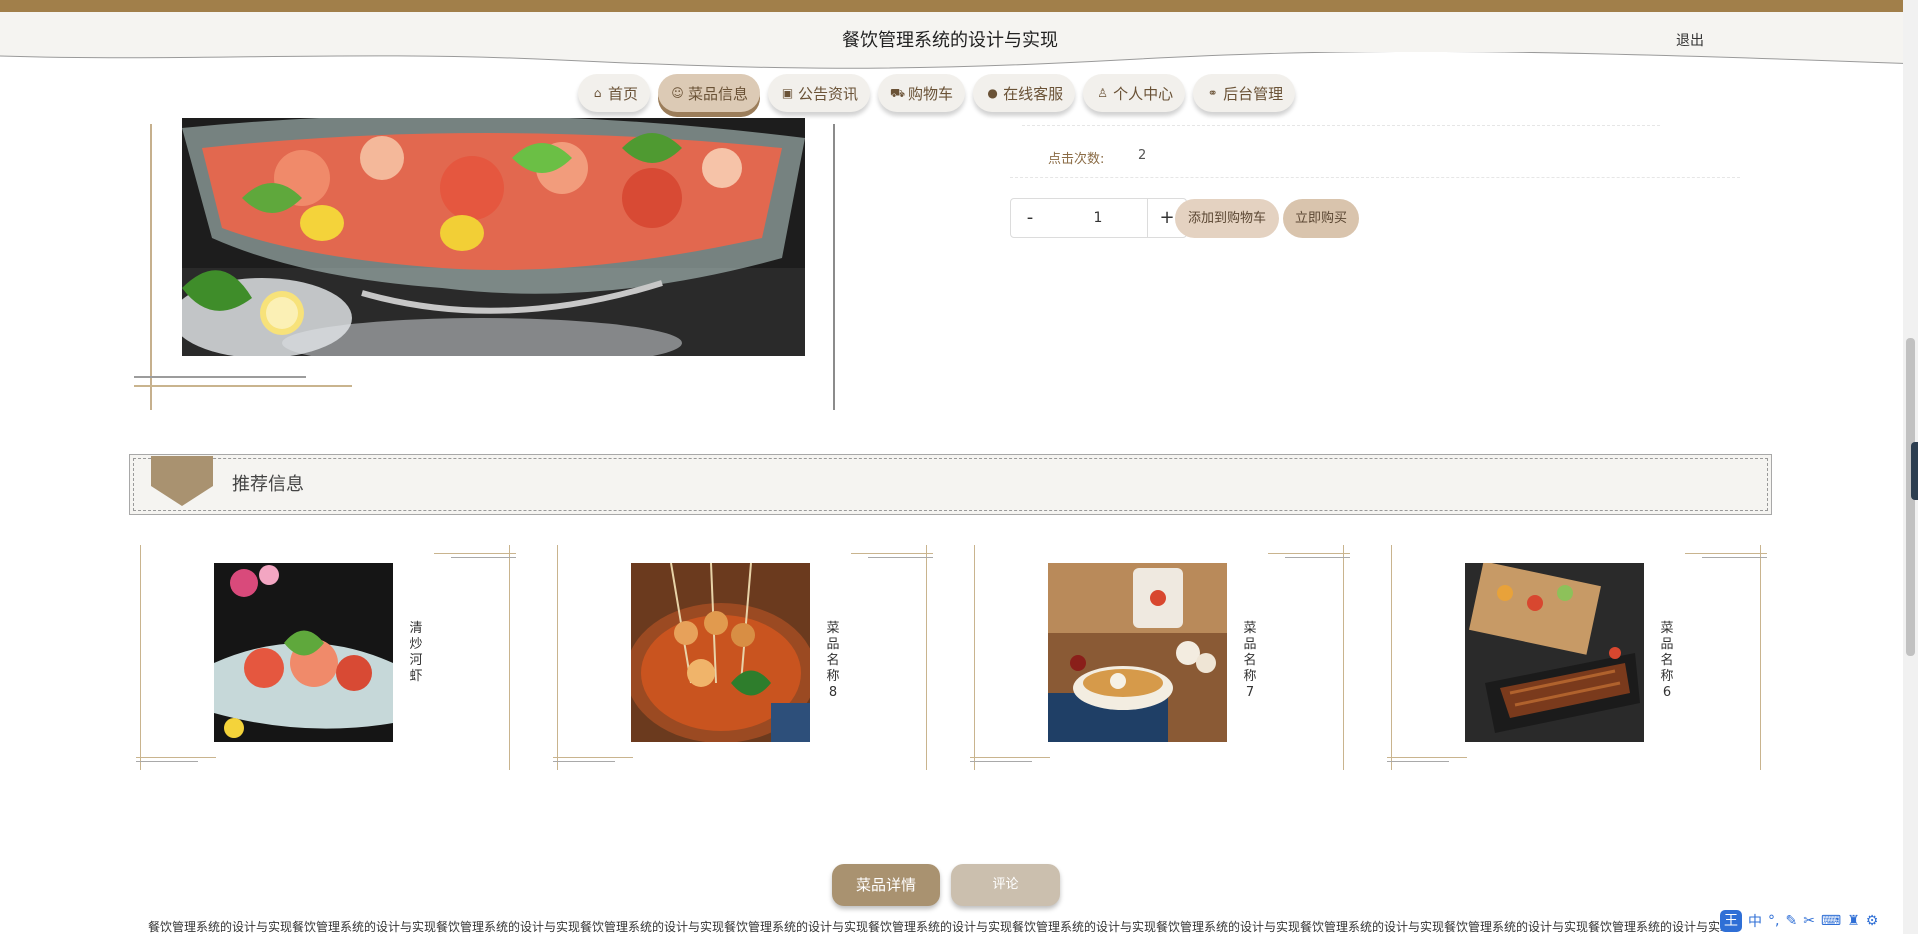 The width and height of the screenshot is (1918, 934). I want to click on grilled-eel-illustration, so click(1554, 652).